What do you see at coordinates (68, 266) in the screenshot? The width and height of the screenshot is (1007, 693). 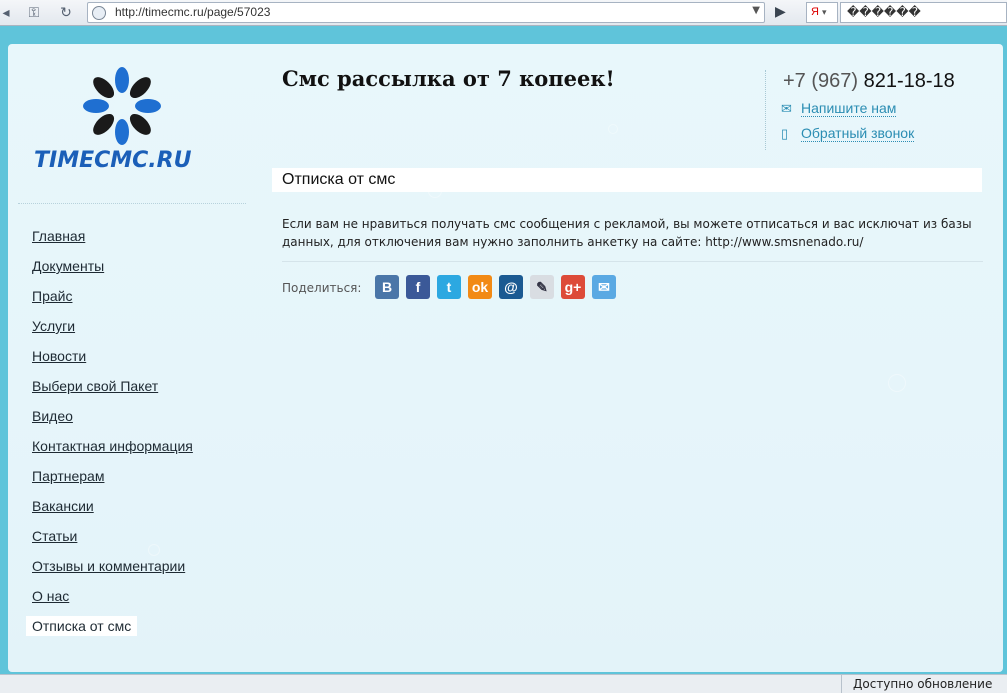 I see `sidebar-link: Документы` at bounding box center [68, 266].